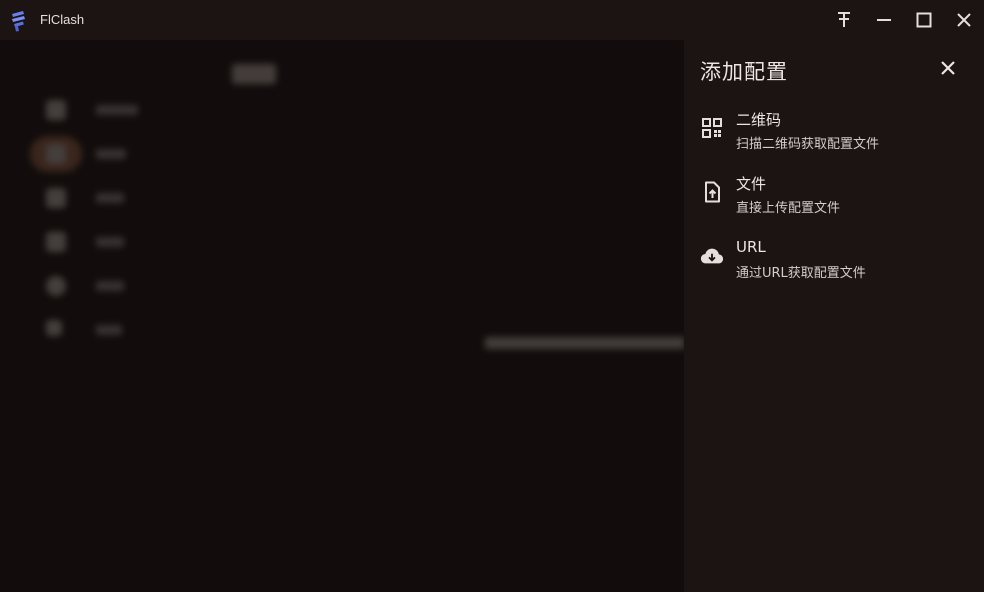  What do you see at coordinates (834, 194) in the screenshot?
I see `option-file: 文件 直接上传配置文件` at bounding box center [834, 194].